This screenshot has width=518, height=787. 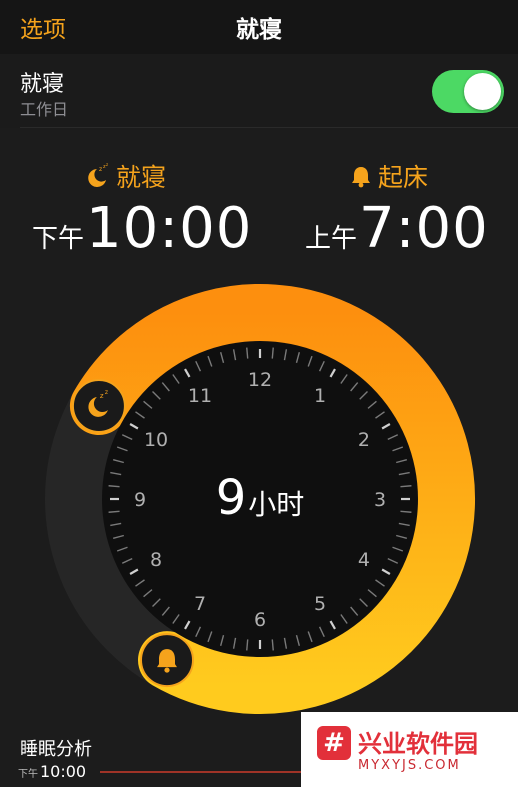 I want to click on hour-label-8: 8, so click(x=156, y=560).